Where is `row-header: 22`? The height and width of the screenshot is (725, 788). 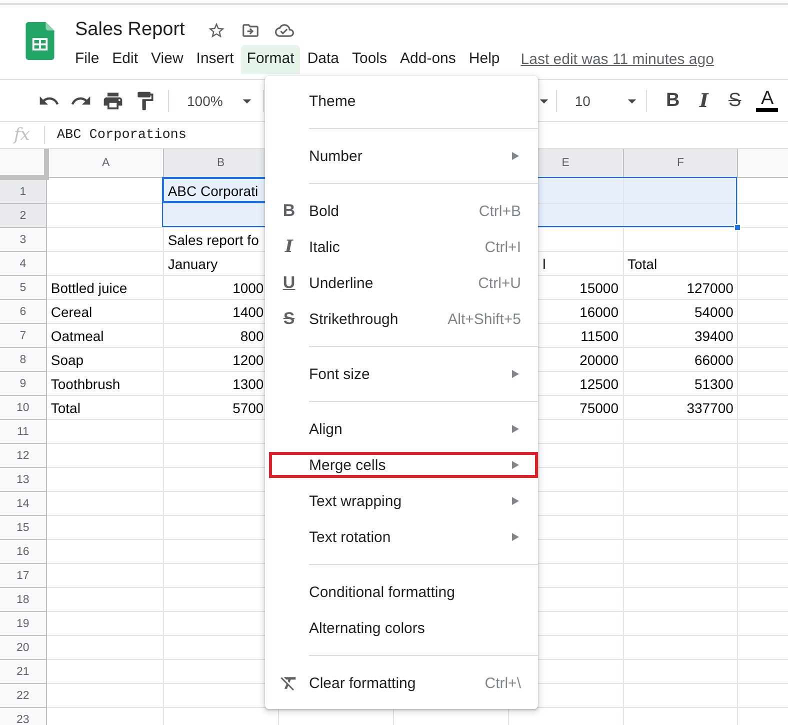 row-header: 22 is located at coordinates (23, 696).